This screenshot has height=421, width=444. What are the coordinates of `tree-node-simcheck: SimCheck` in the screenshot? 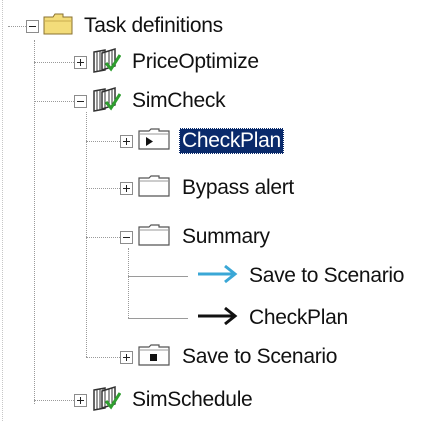 It's located at (151, 101).